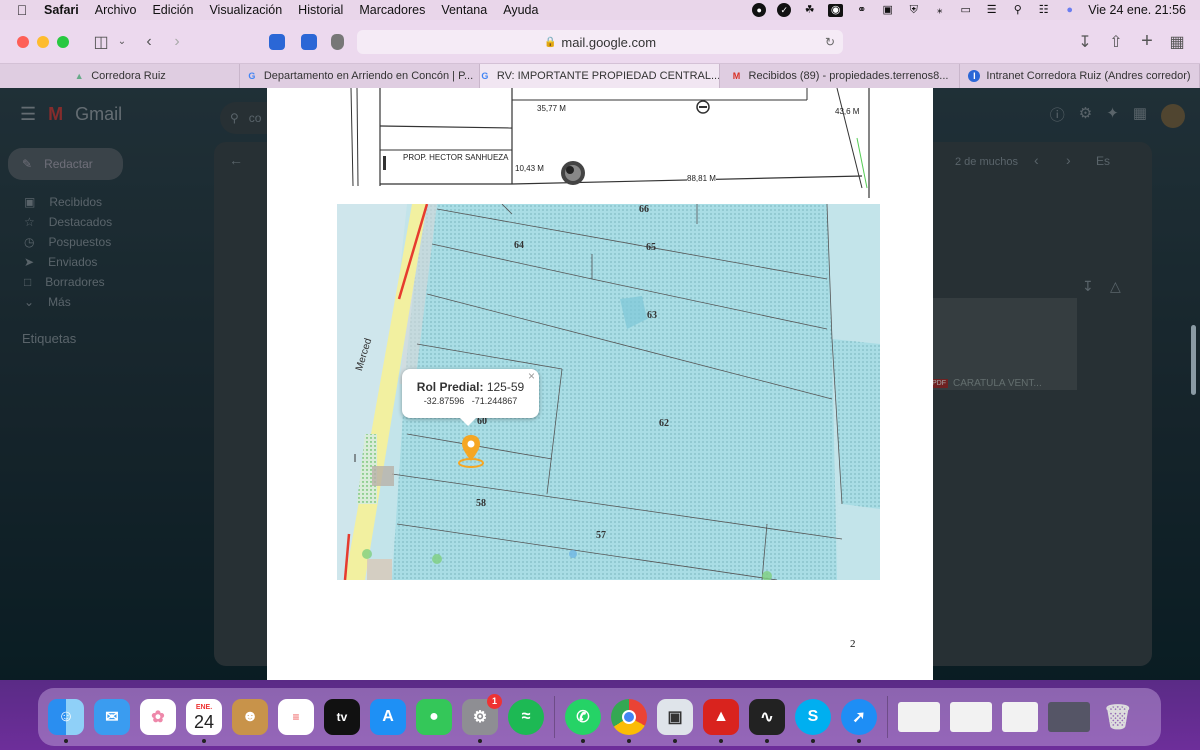 The image size is (1200, 750). I want to click on menu-app-name: Safari, so click(65, 10).